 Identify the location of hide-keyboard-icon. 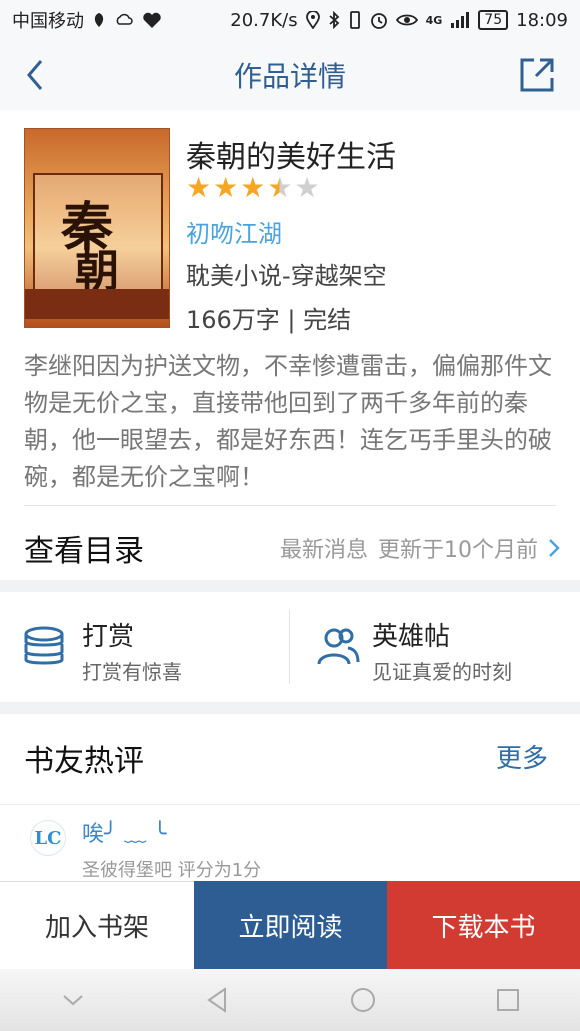
(73, 1000).